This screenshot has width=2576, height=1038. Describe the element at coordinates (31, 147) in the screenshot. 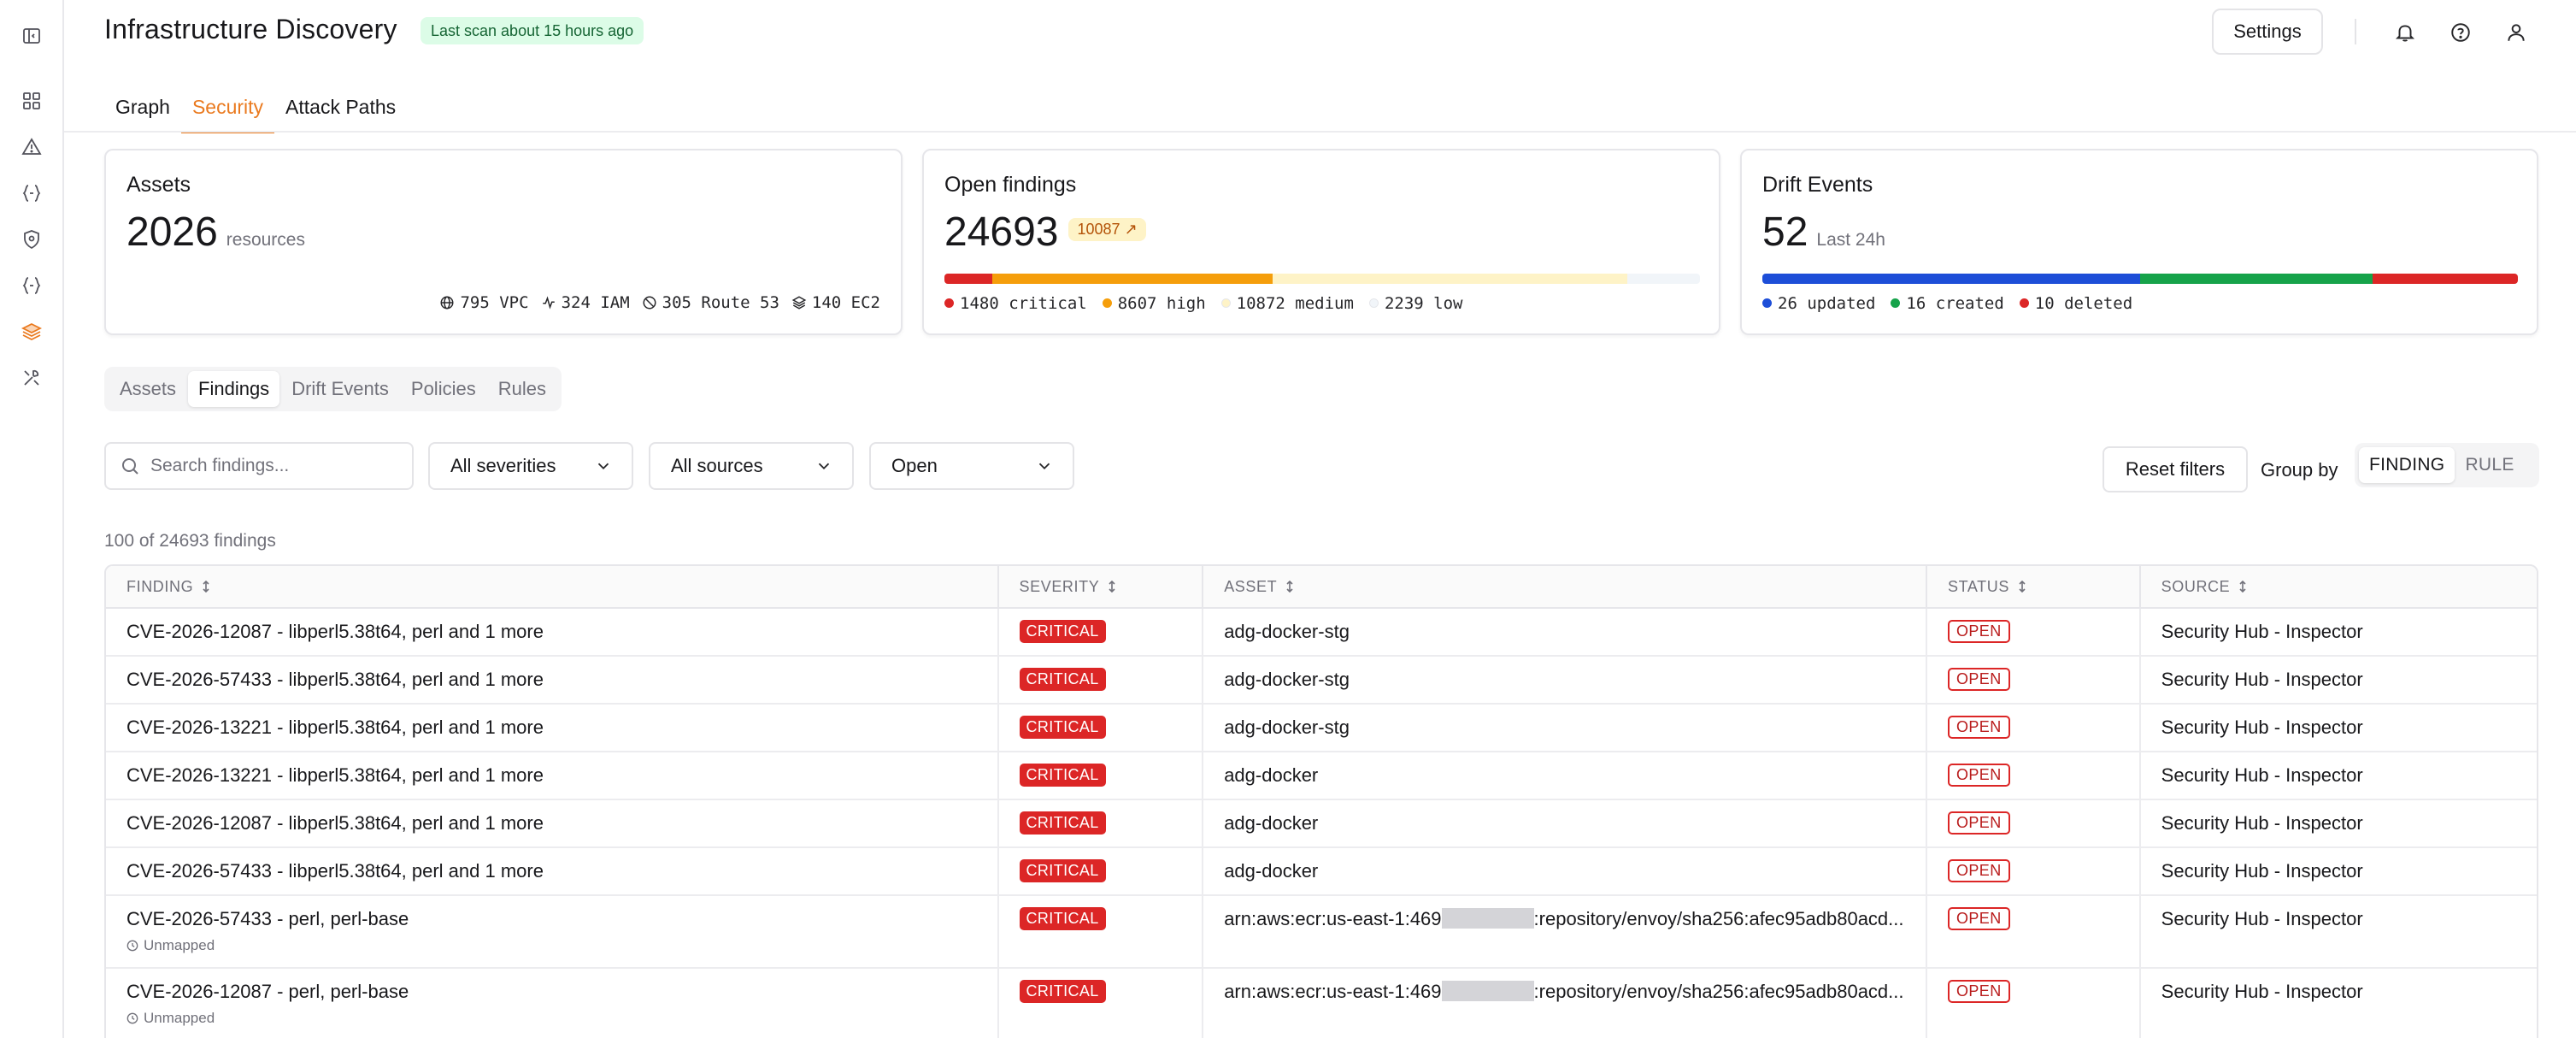

I see `alert-triangle-icon` at that location.